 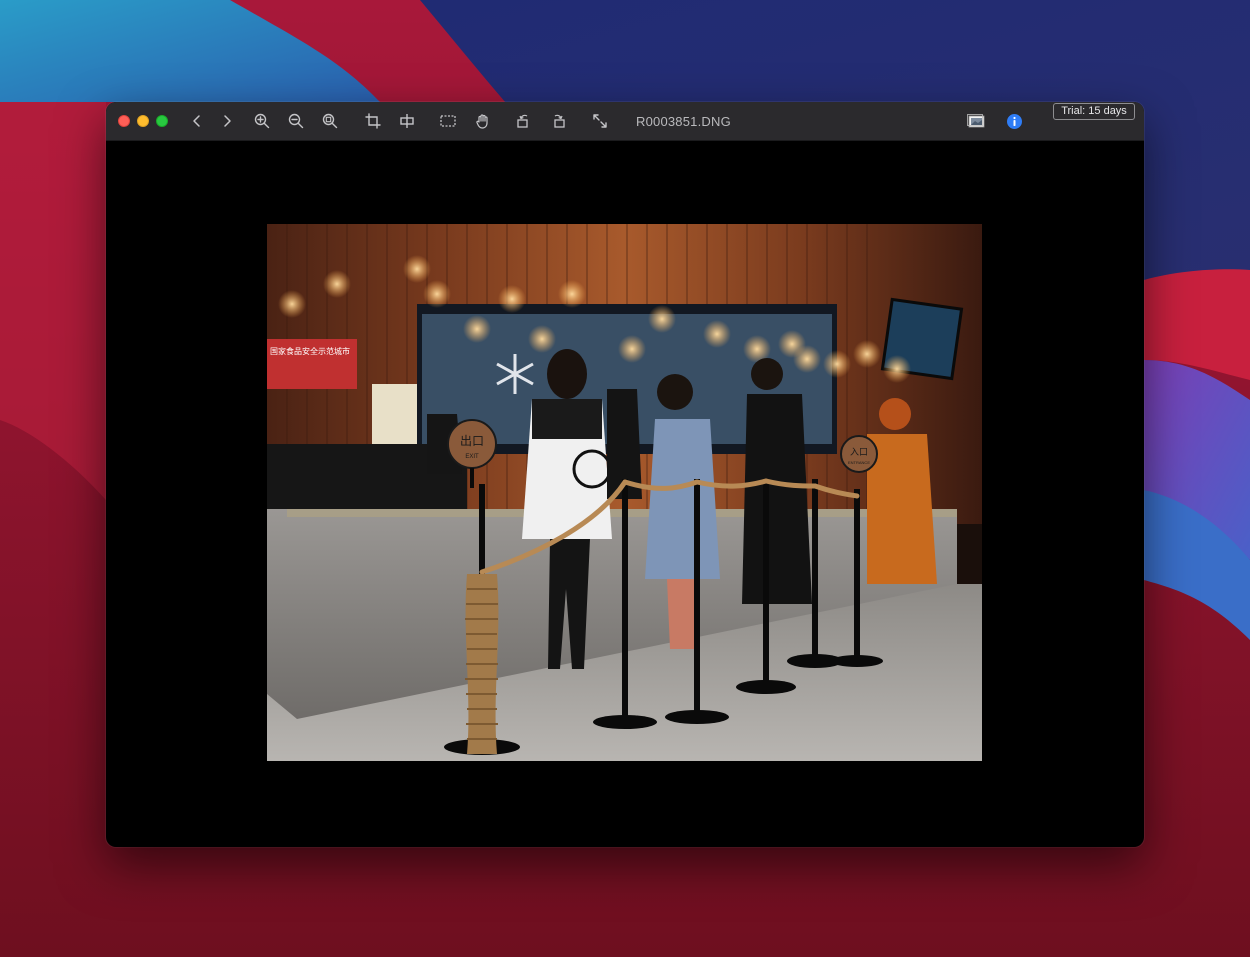 I want to click on select-rect-button, so click(x=448, y=121).